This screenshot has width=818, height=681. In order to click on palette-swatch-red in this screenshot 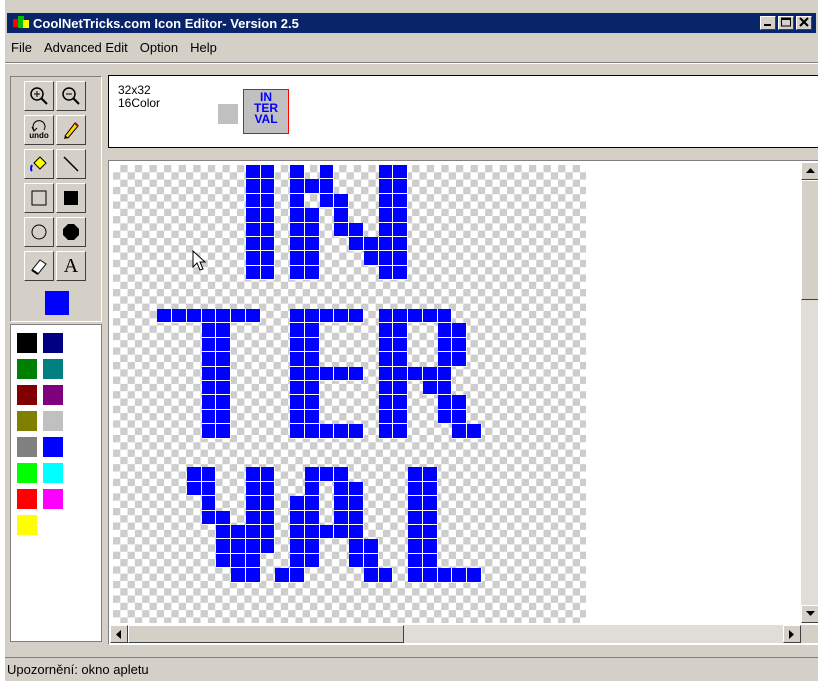, I will do `click(27, 499)`.